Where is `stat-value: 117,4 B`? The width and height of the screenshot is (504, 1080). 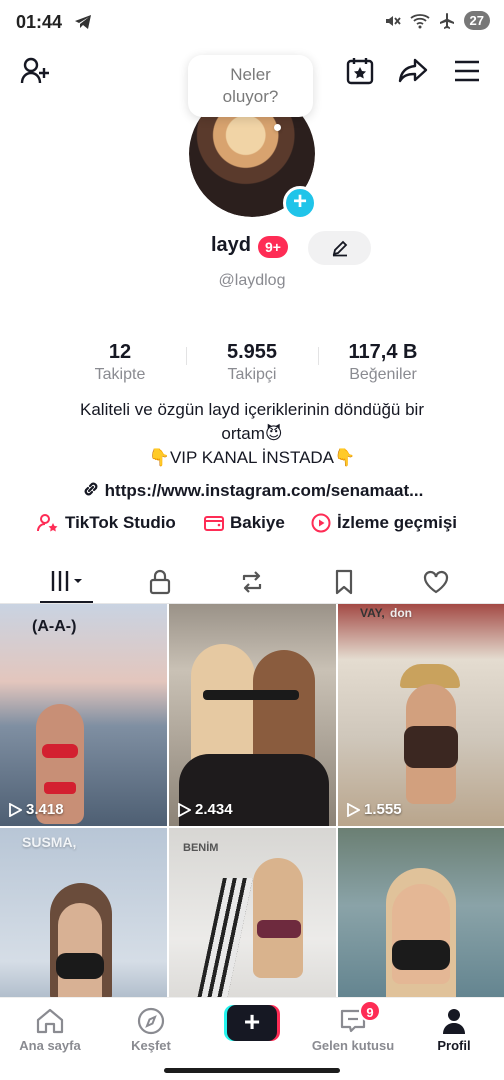
stat-value: 117,4 B is located at coordinates (383, 352).